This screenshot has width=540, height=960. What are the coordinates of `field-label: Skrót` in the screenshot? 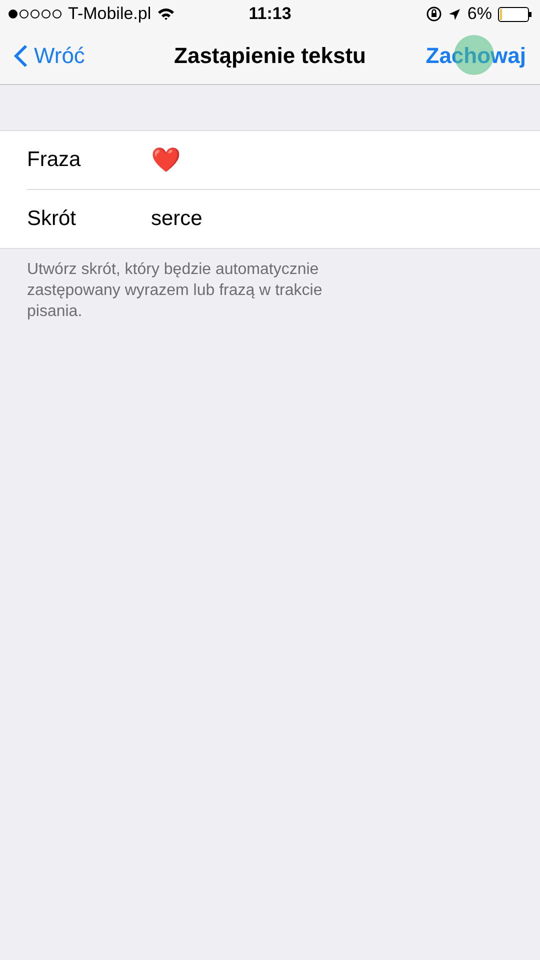 It's located at (52, 219).